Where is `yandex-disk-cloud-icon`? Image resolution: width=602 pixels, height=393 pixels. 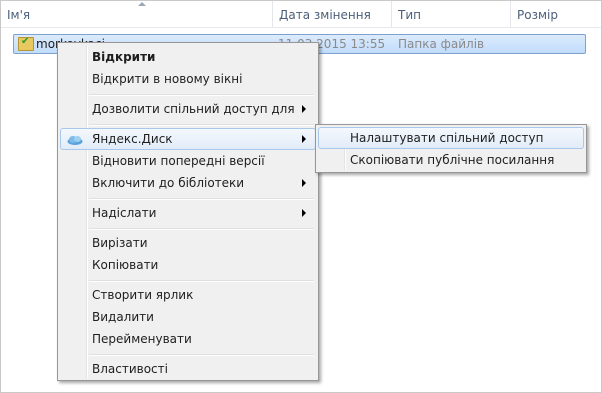
yandex-disk-cloud-icon is located at coordinates (75, 140).